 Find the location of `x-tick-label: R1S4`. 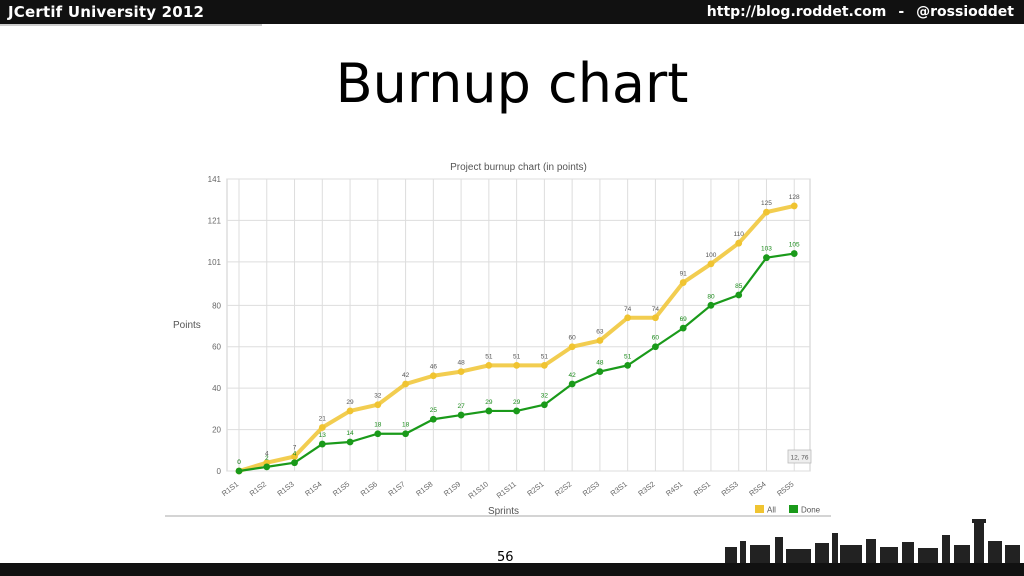

x-tick-label: R1S4 is located at coordinates (313, 488).